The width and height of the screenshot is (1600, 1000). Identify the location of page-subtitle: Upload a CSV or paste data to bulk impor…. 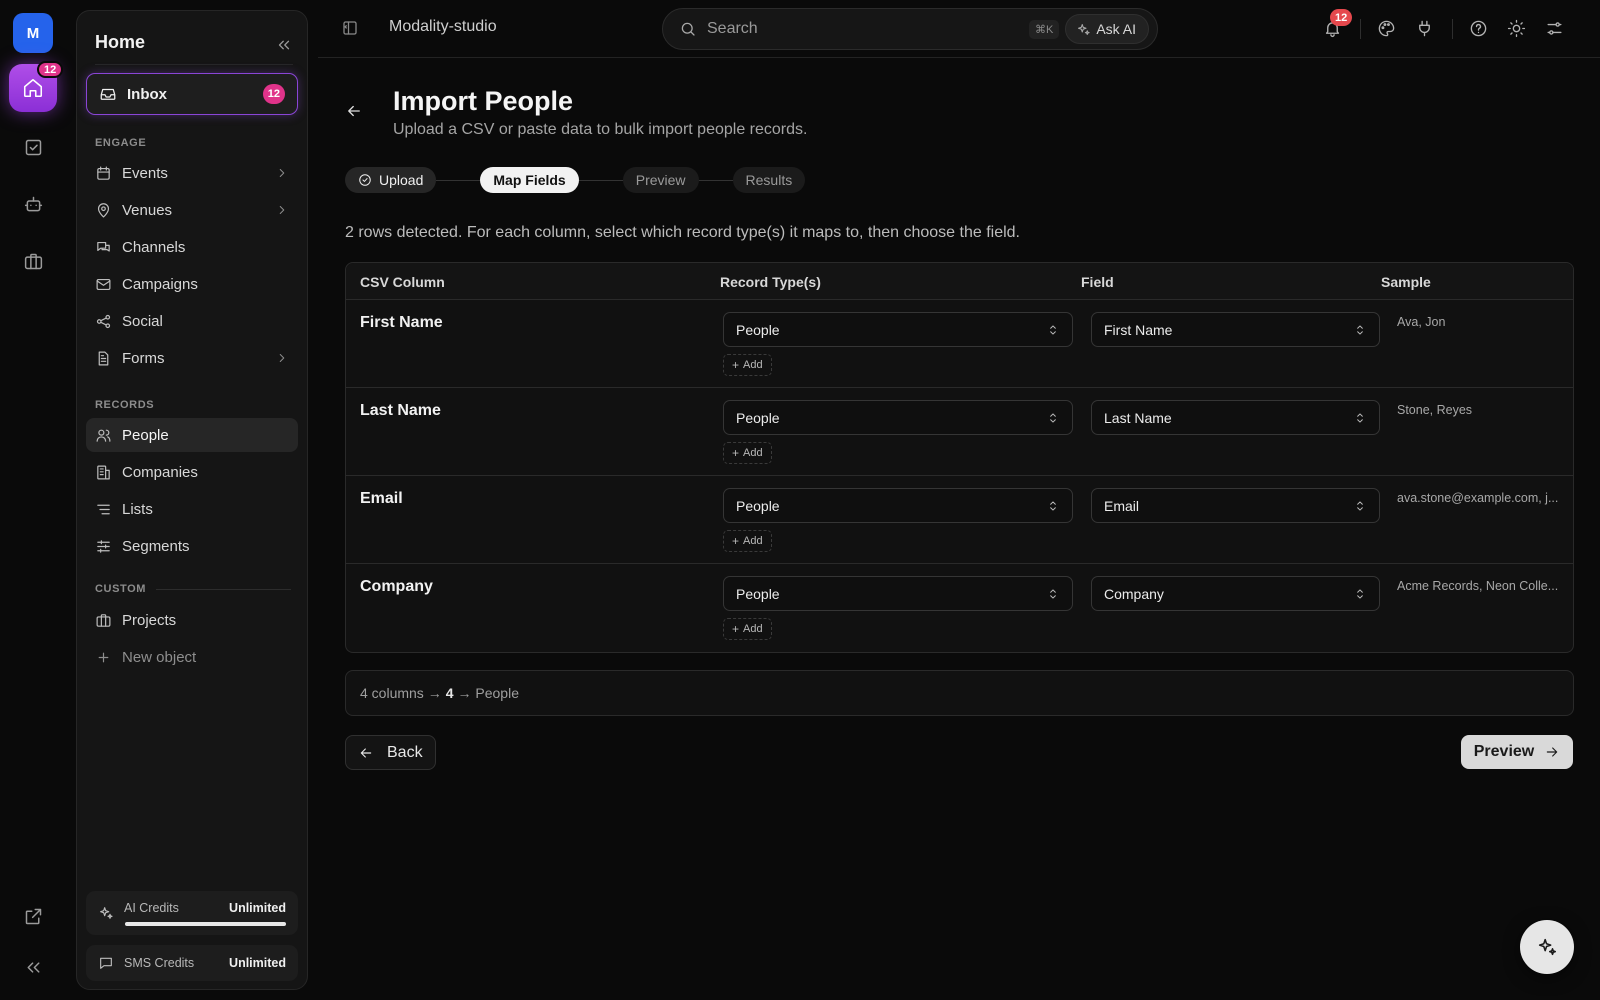
(600, 129).